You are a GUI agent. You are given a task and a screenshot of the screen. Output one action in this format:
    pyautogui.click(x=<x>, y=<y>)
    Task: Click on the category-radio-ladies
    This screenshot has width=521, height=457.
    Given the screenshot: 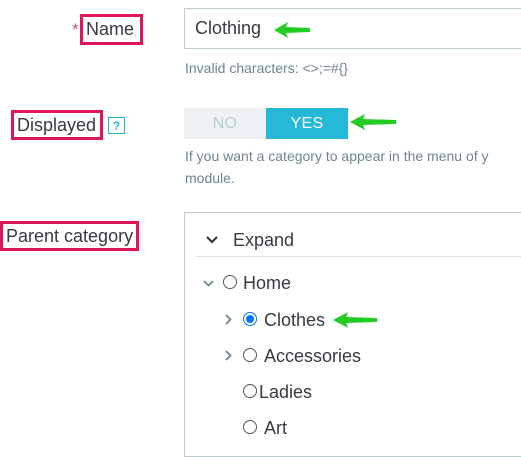 What is the action you would take?
    pyautogui.click(x=250, y=391)
    